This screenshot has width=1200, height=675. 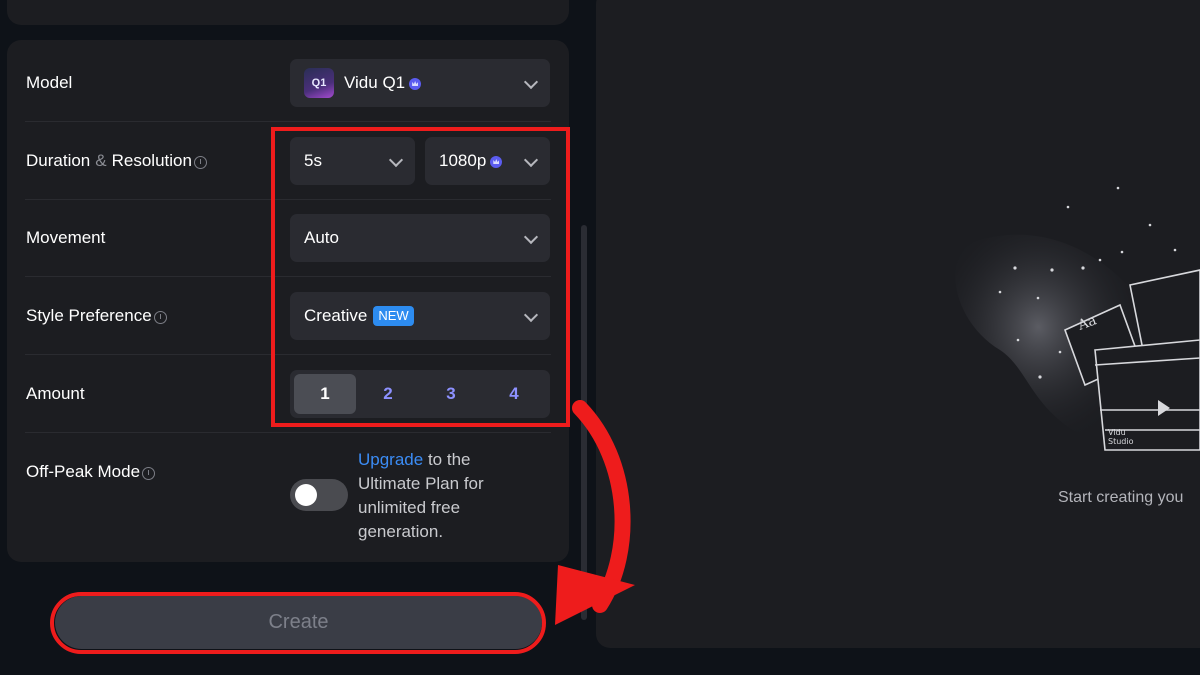 What do you see at coordinates (49, 82) in the screenshot?
I see `model-label: Model` at bounding box center [49, 82].